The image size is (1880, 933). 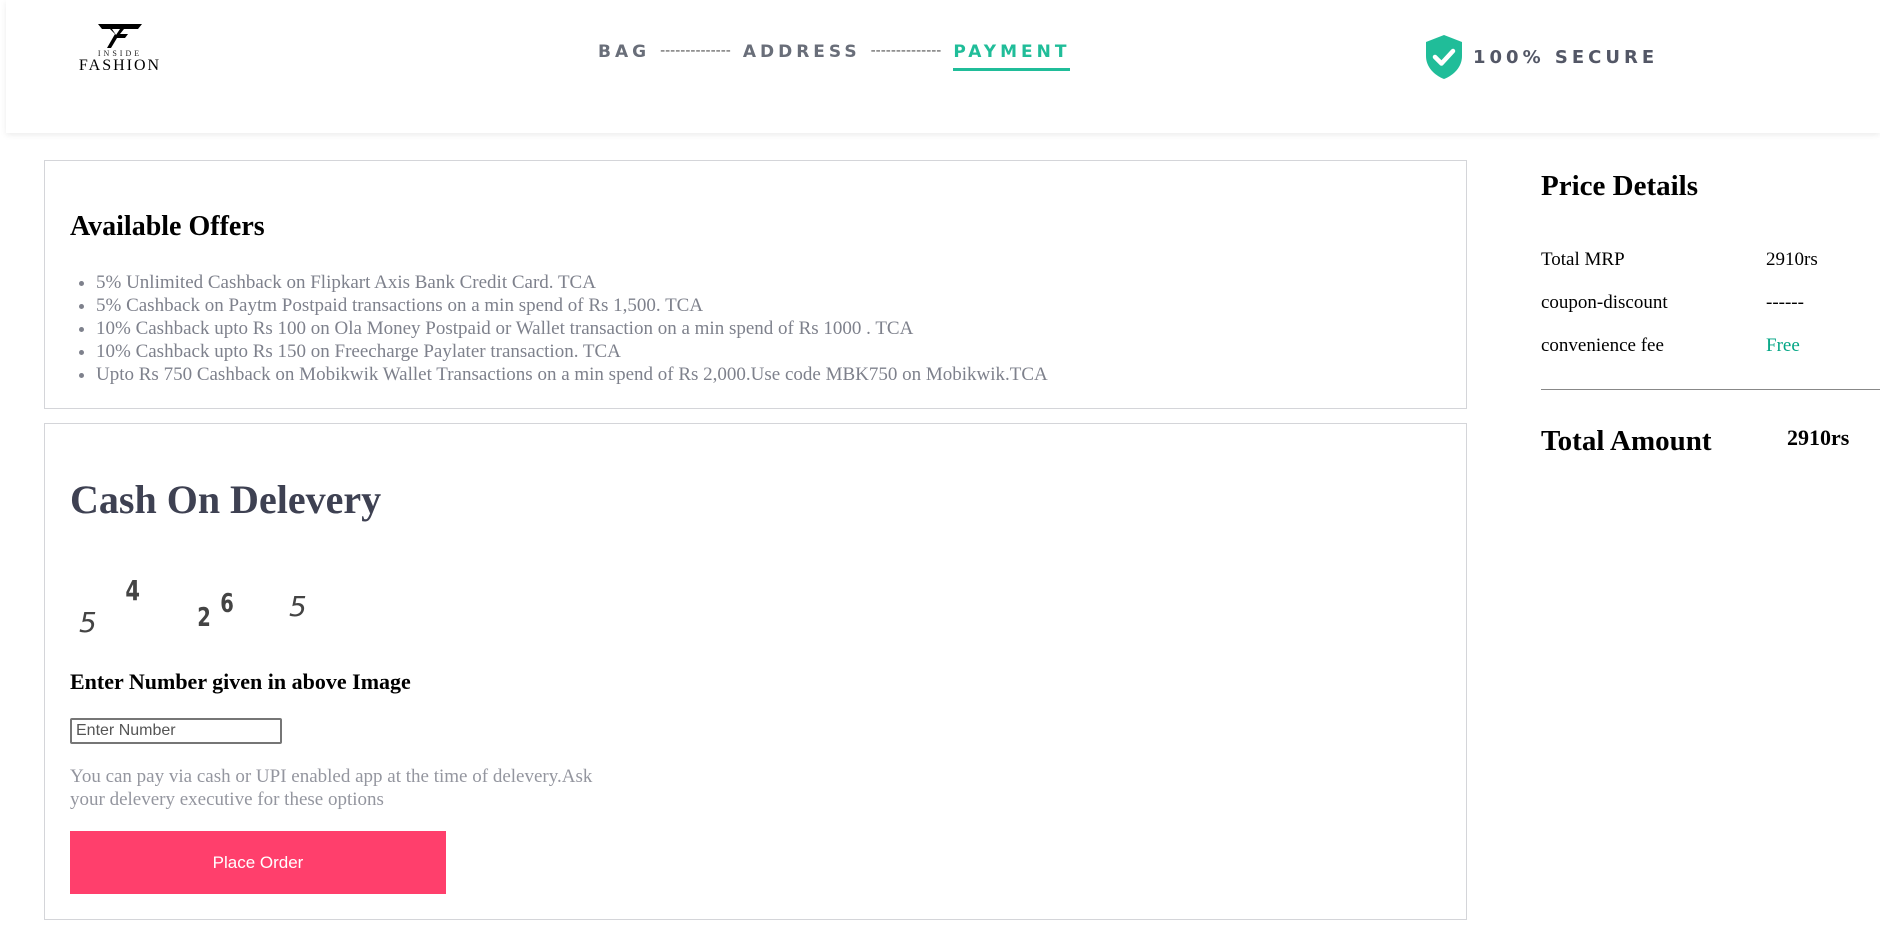 I want to click on captcha-digit: 2, so click(x=204, y=618).